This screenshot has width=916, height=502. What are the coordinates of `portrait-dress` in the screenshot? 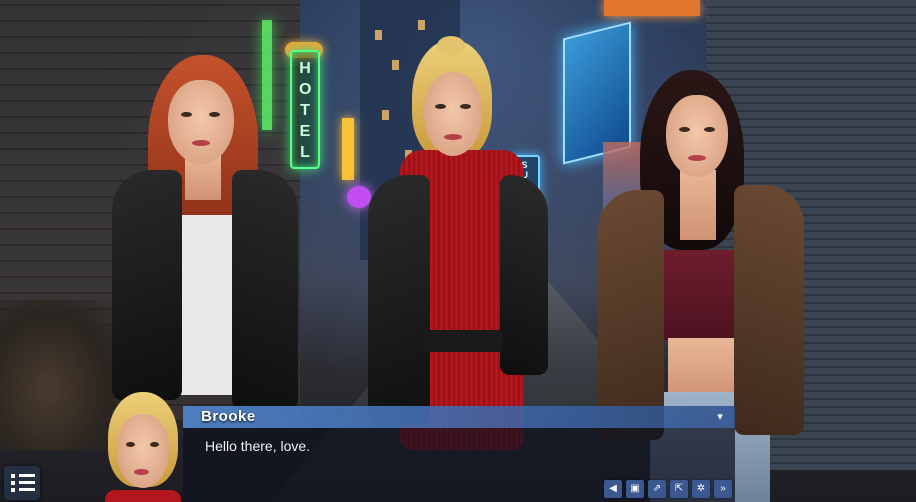 It's located at (143, 496).